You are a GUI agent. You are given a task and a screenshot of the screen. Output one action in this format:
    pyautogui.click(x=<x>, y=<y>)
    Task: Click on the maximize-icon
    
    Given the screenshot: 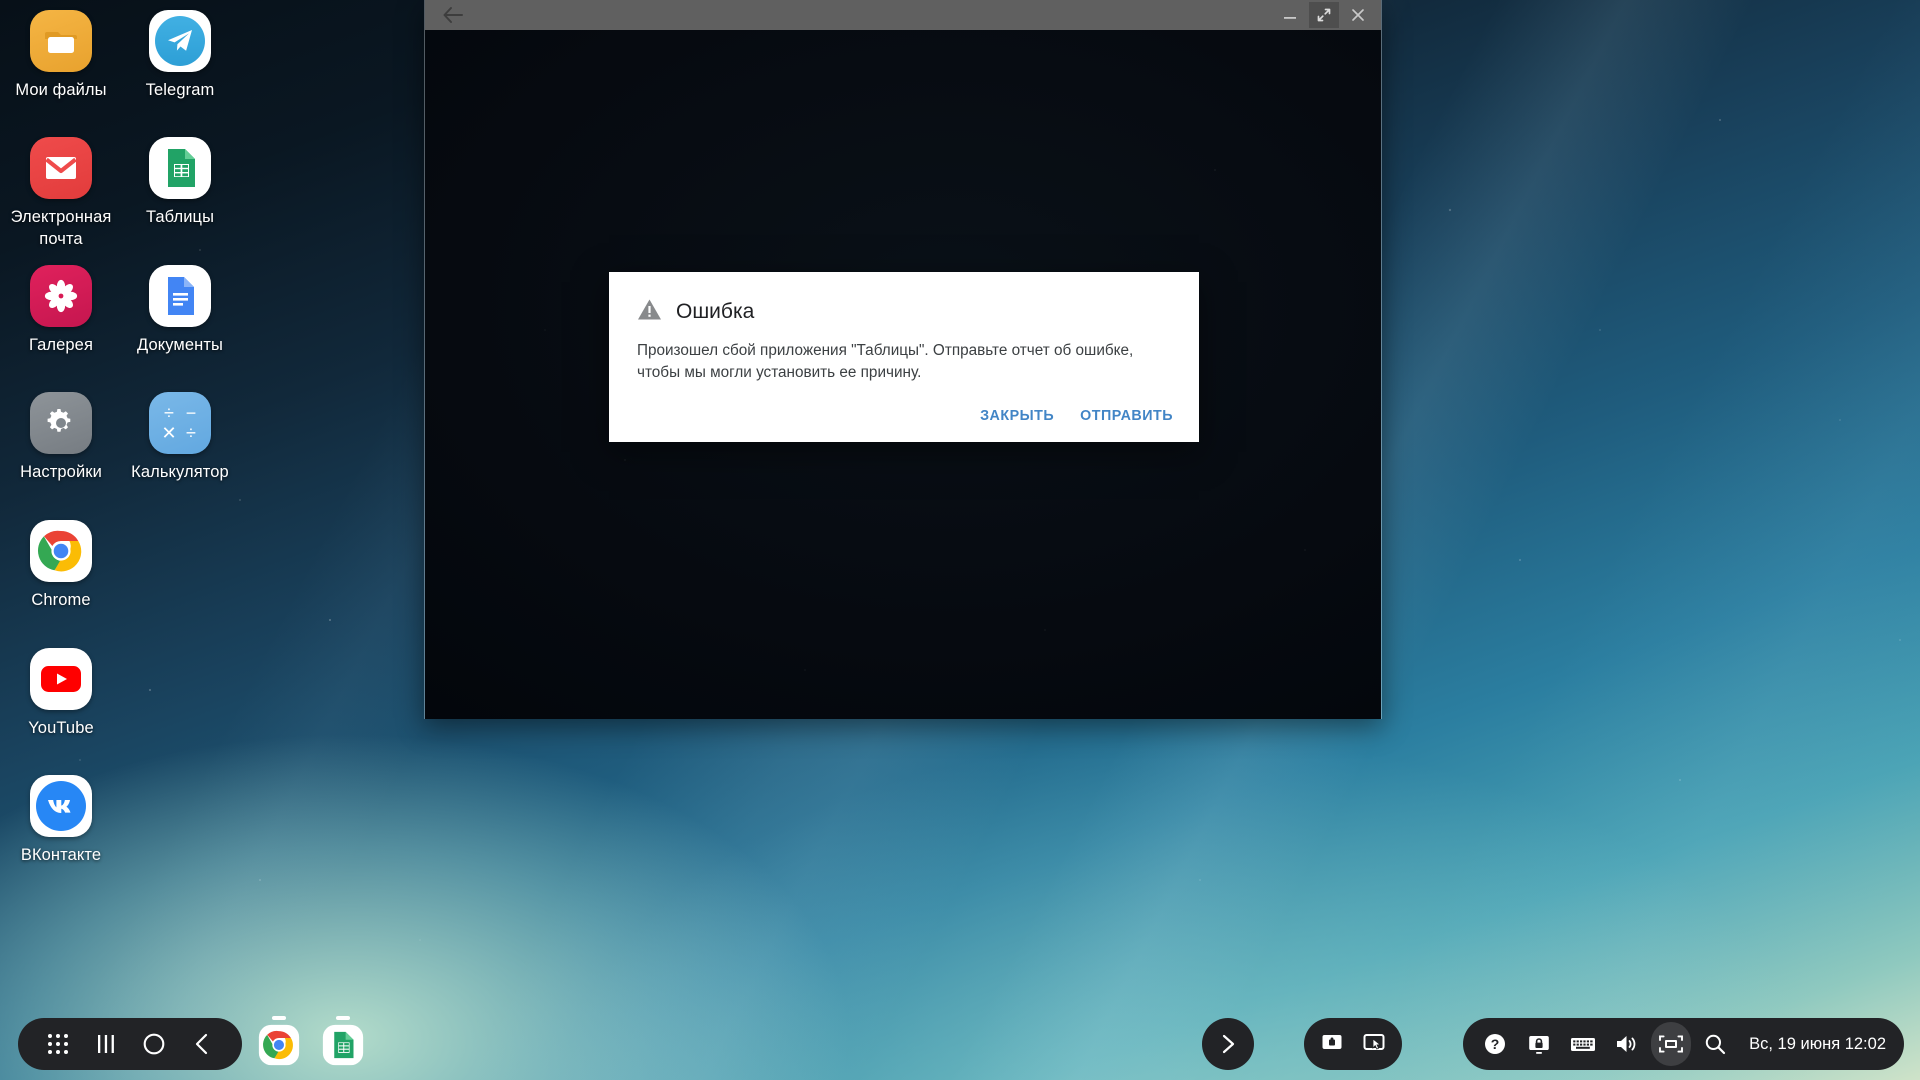 What is the action you would take?
    pyautogui.click(x=1324, y=15)
    